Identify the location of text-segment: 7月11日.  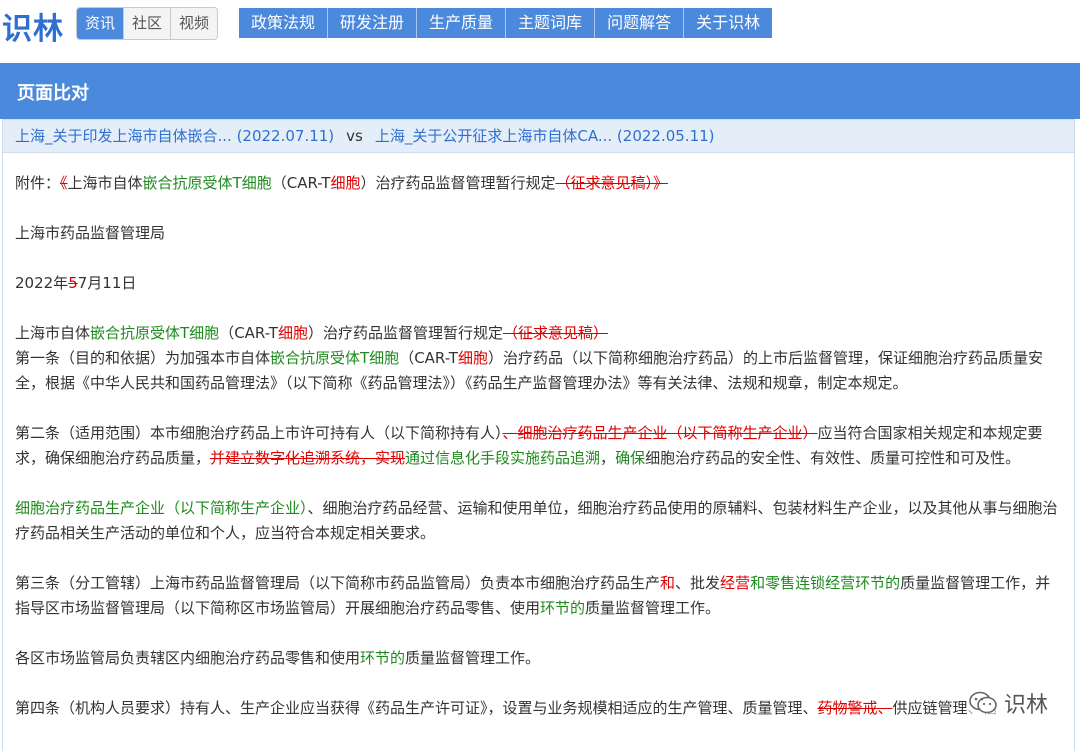
(107, 283).